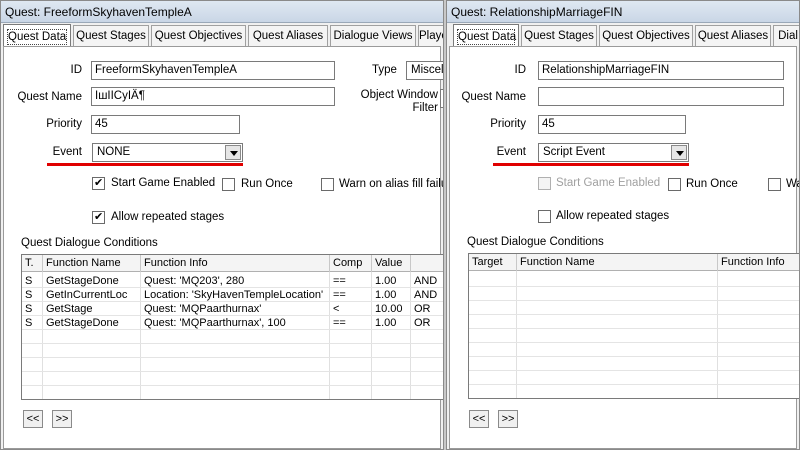 The height and width of the screenshot is (450, 800). I want to click on conditions-grid: Target Function Name Function Info, so click(633, 326).